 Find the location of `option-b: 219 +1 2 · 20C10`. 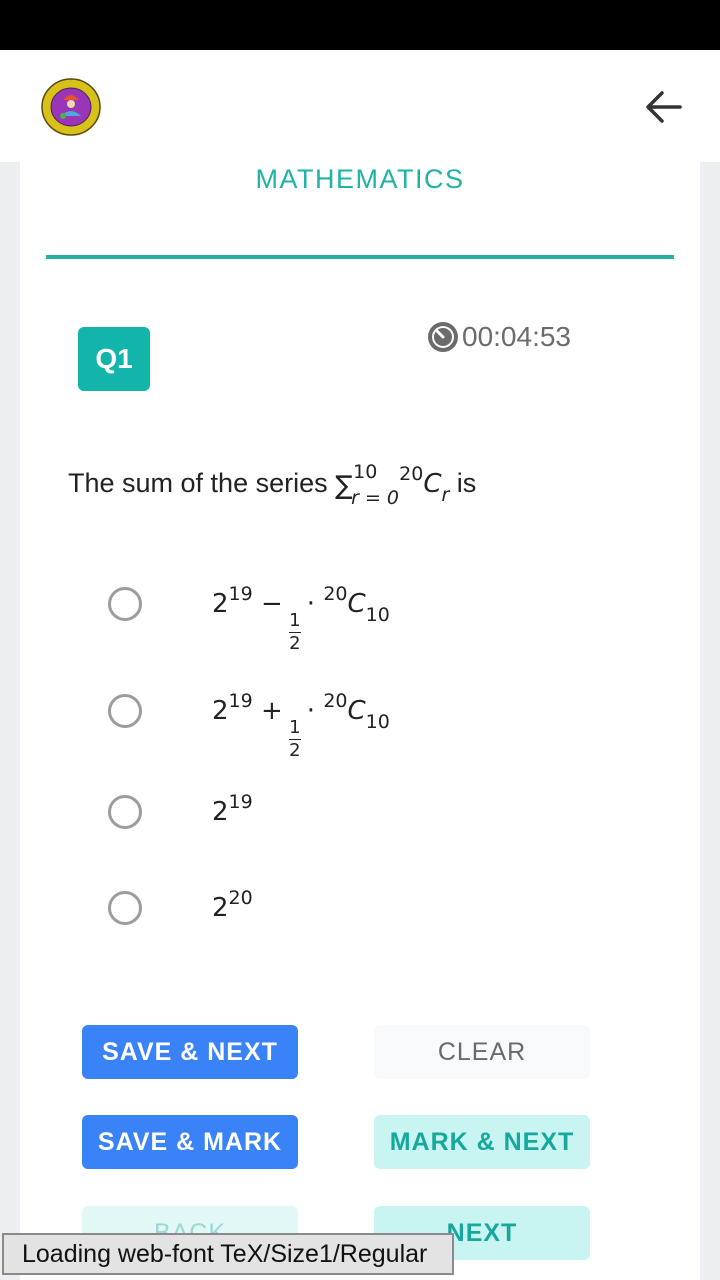

option-b: 219 +1 2 · 20C10 is located at coordinates (388, 722).